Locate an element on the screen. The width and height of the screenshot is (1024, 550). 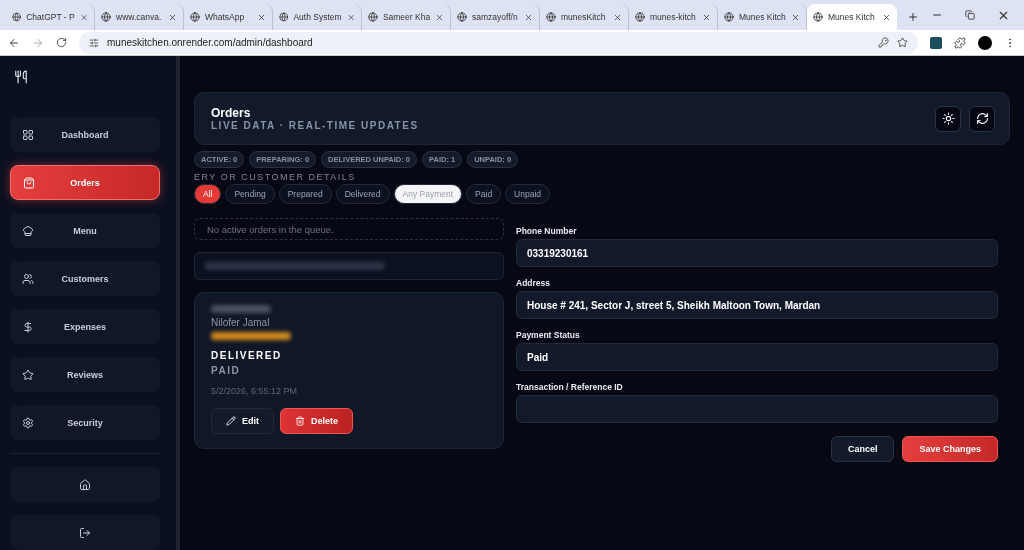
filter-pill: Paid is located at coordinates (484, 194).